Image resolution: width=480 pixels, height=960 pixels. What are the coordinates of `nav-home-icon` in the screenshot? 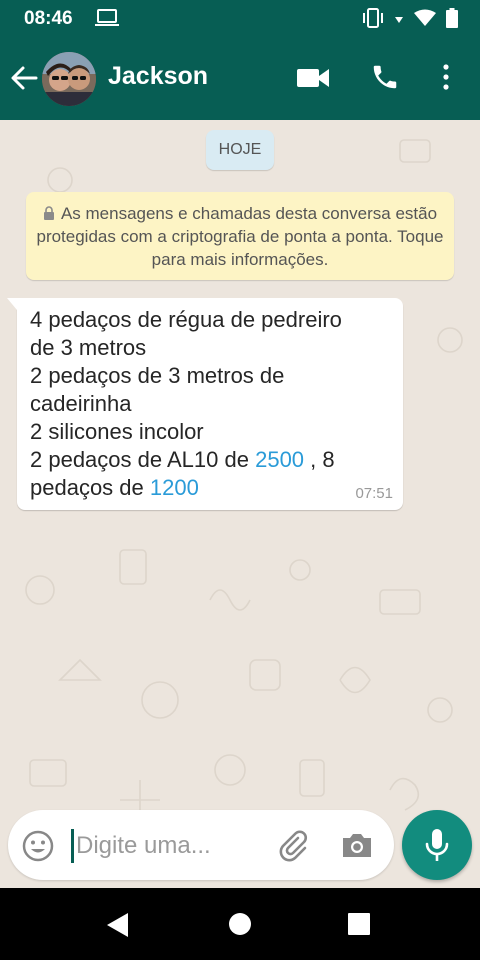 It's located at (240, 924).